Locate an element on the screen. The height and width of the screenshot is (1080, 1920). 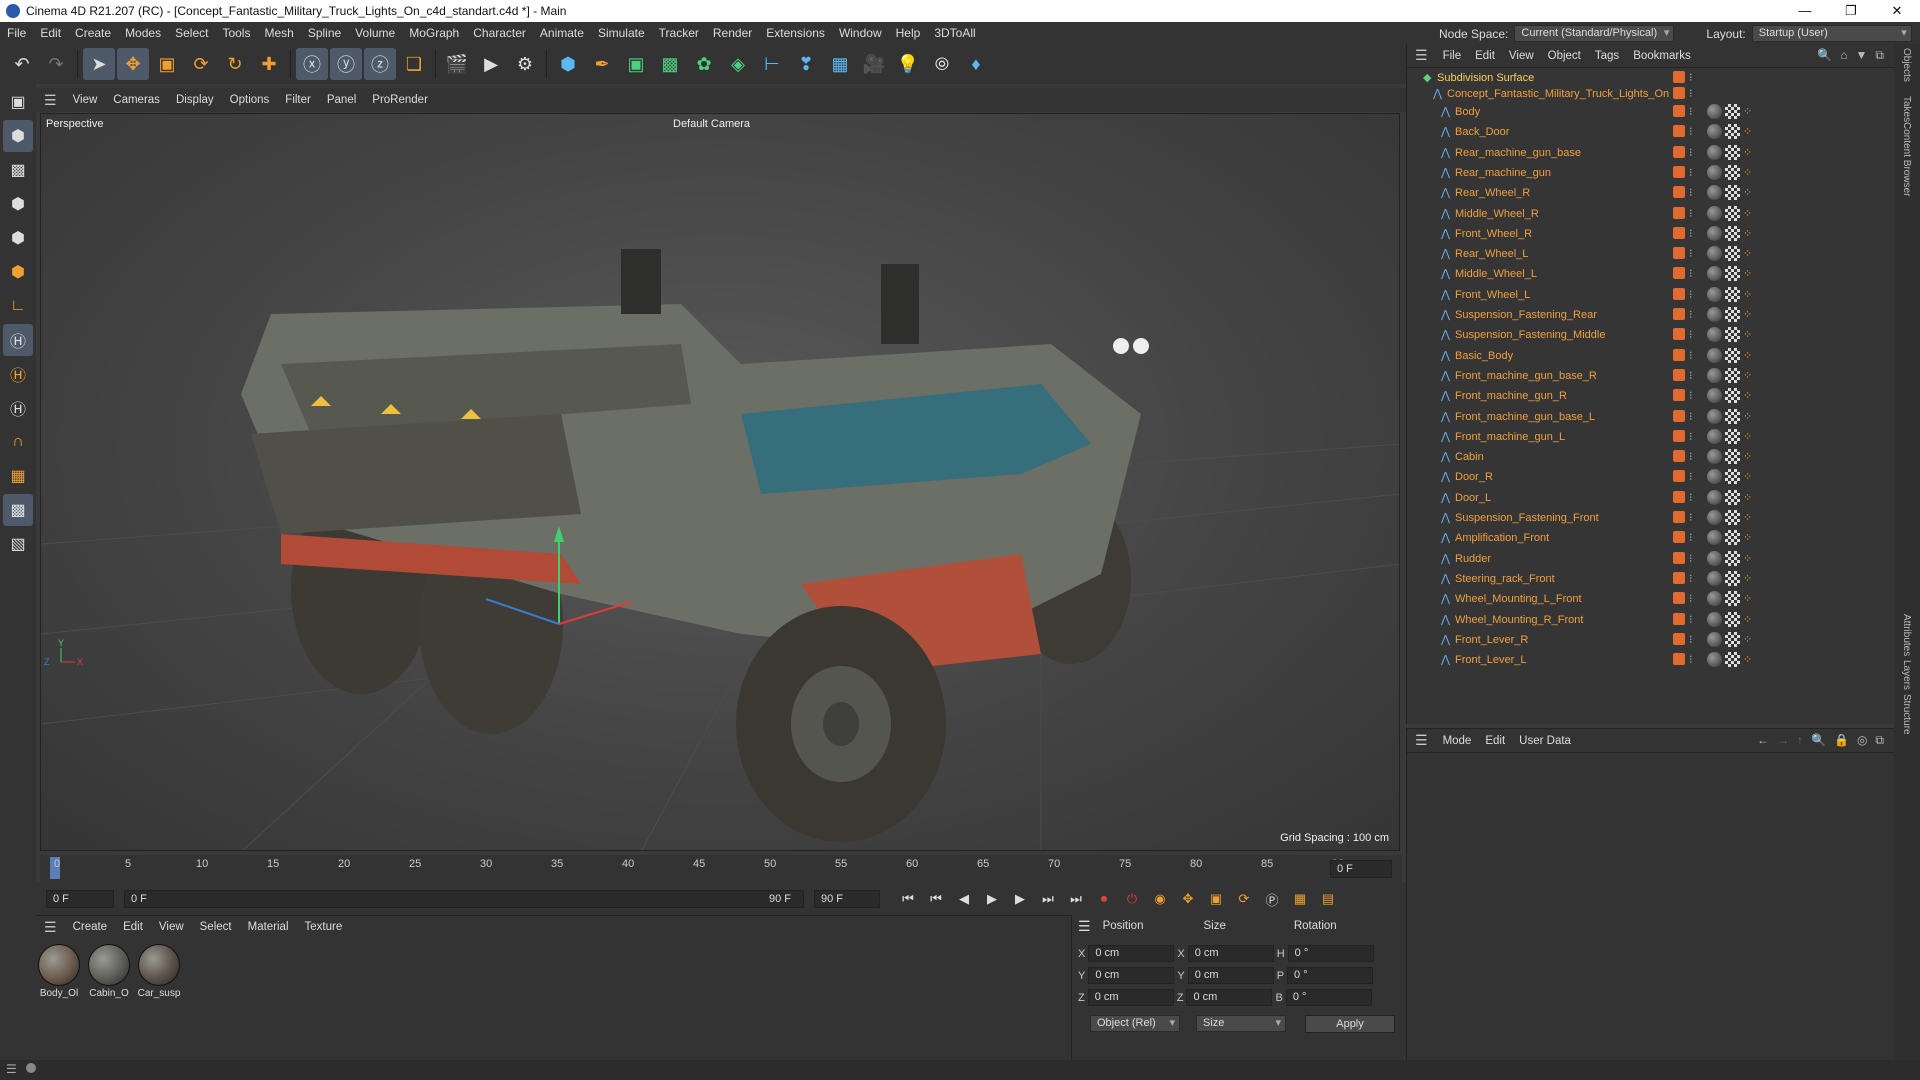
coordinates-hamburger-icon: ☰ is located at coordinates (1084, 926).